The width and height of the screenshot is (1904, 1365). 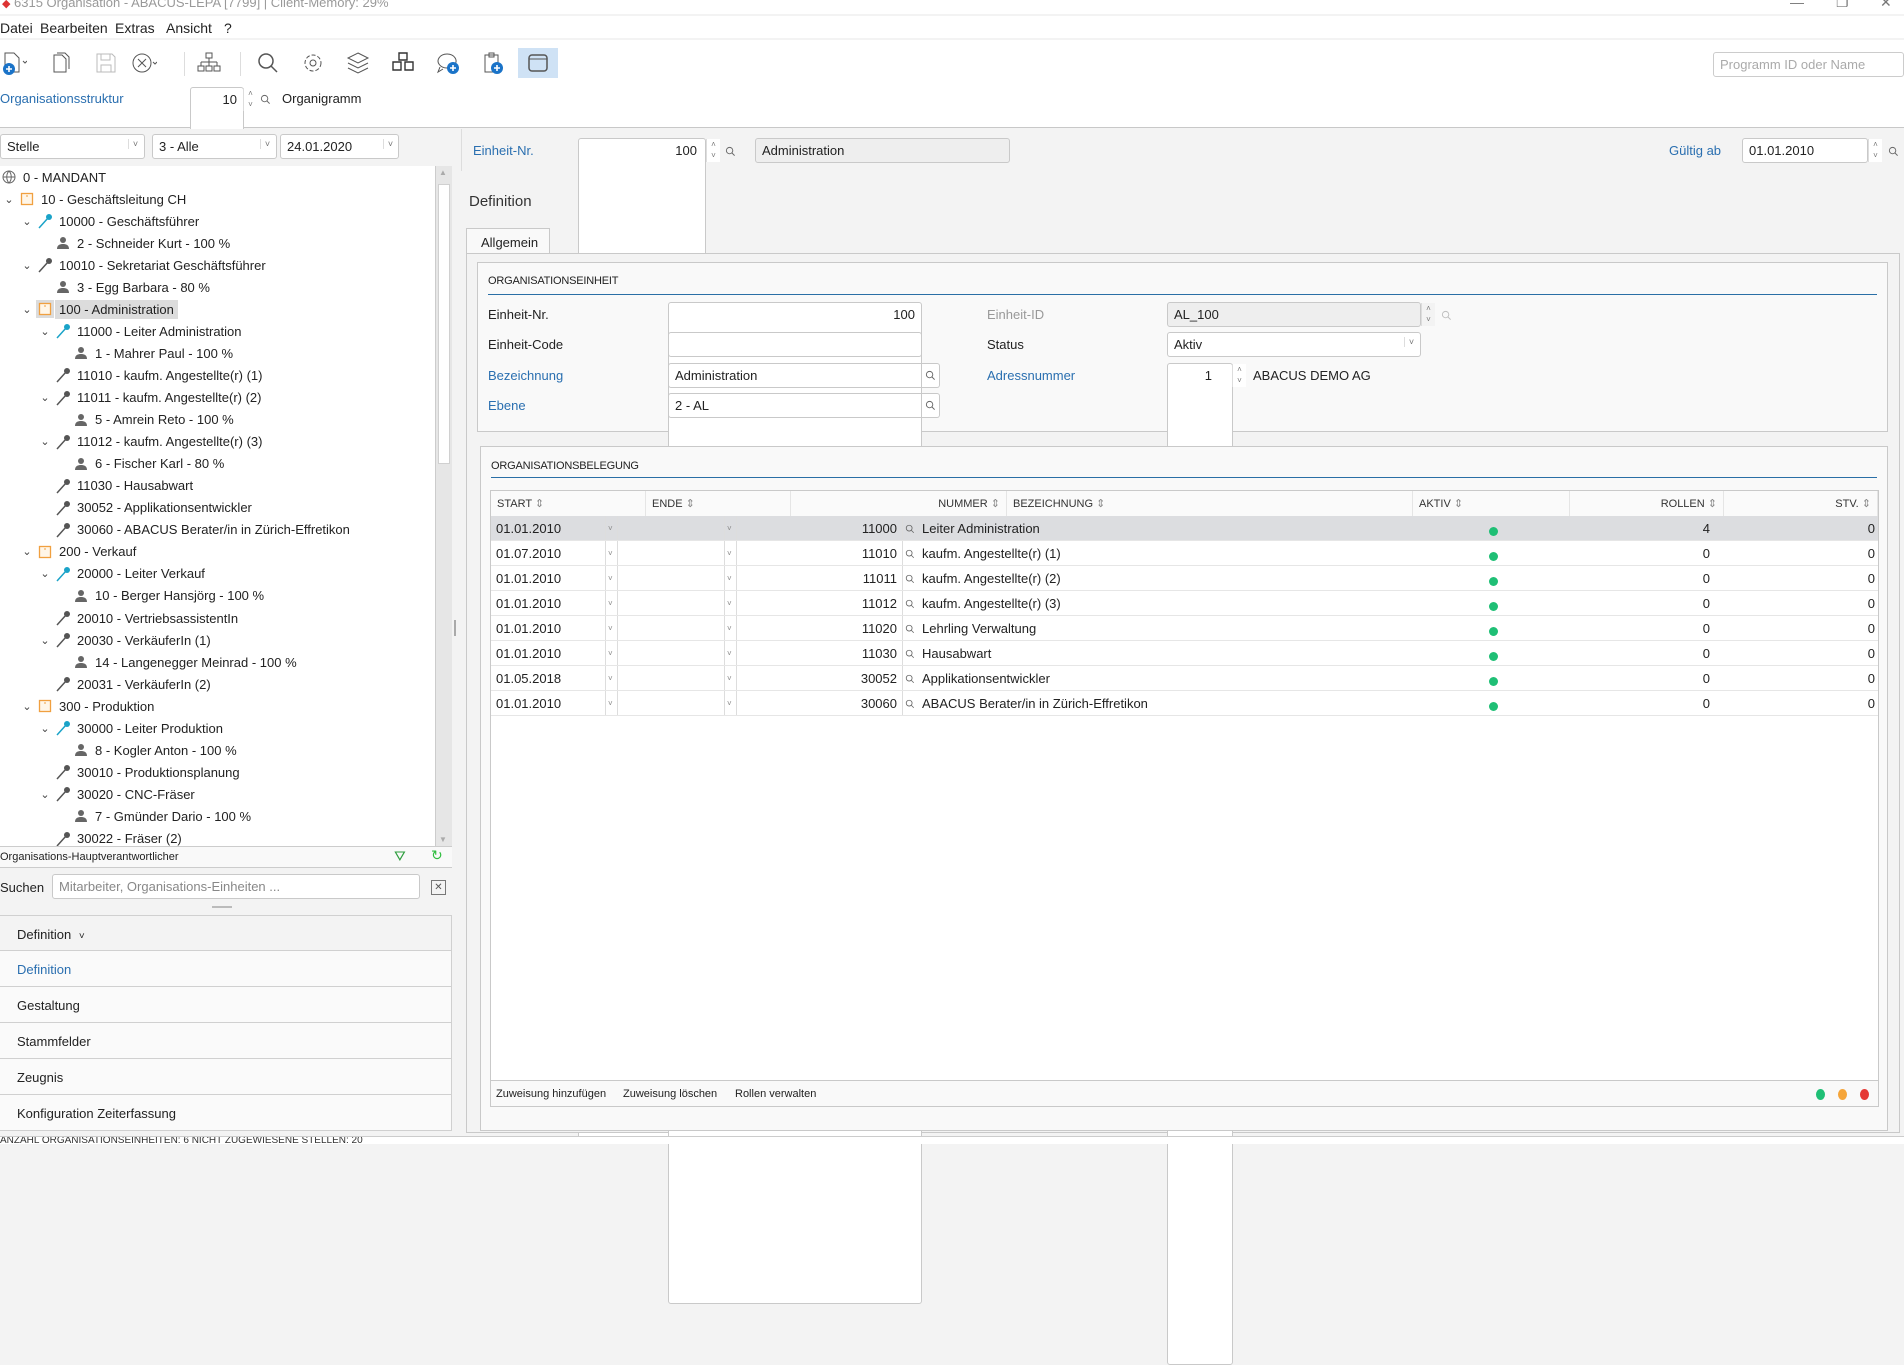 What do you see at coordinates (455, 628) in the screenshot?
I see `pane-splitter` at bounding box center [455, 628].